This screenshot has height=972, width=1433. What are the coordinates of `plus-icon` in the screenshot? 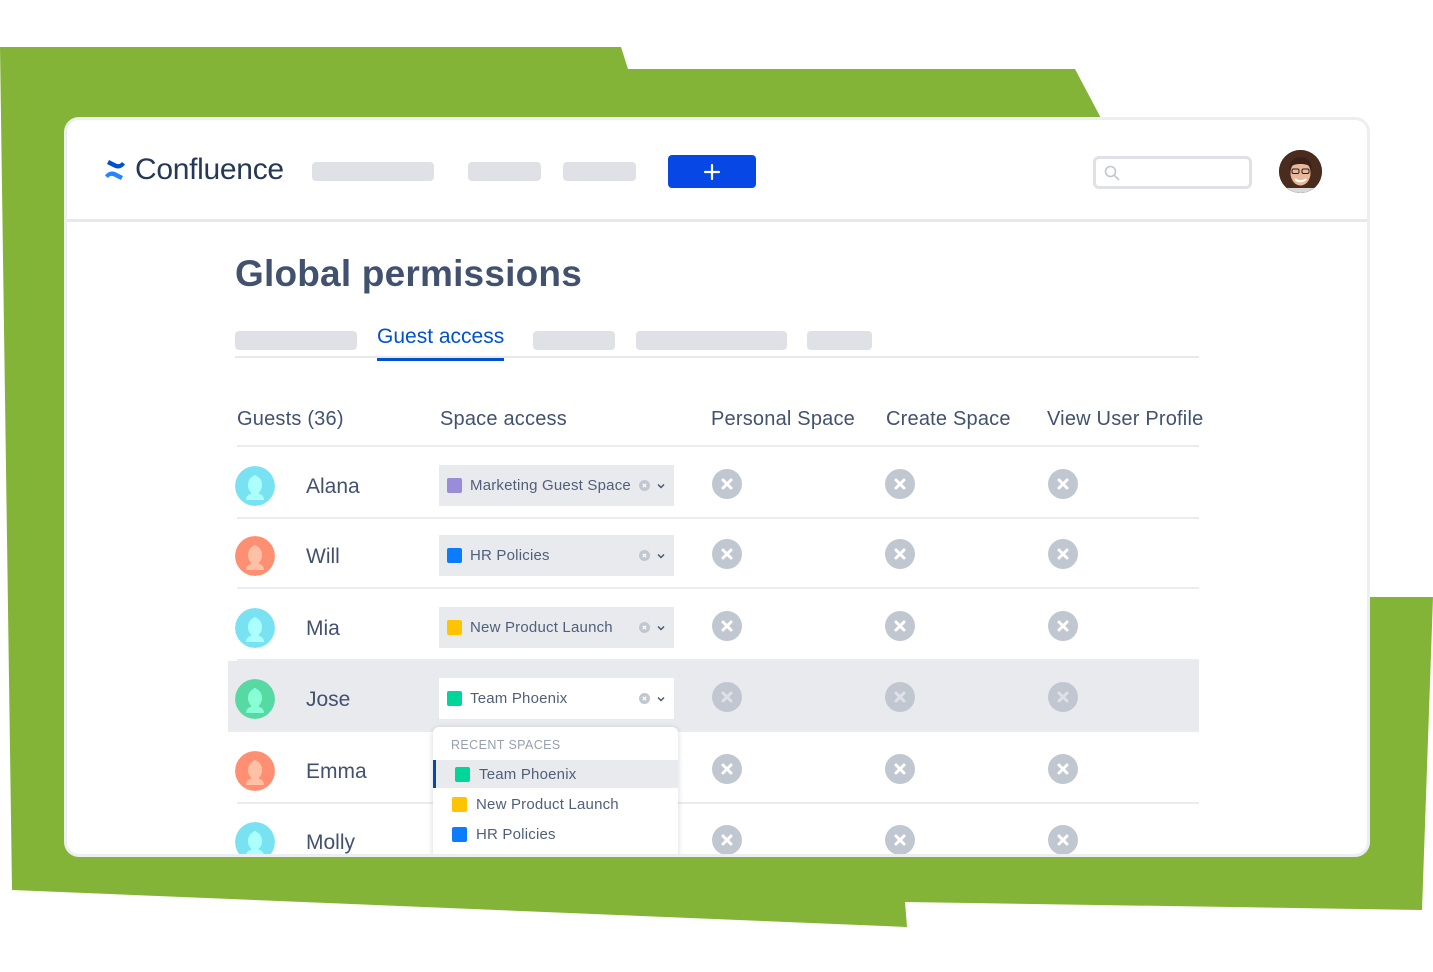 It's located at (712, 171).